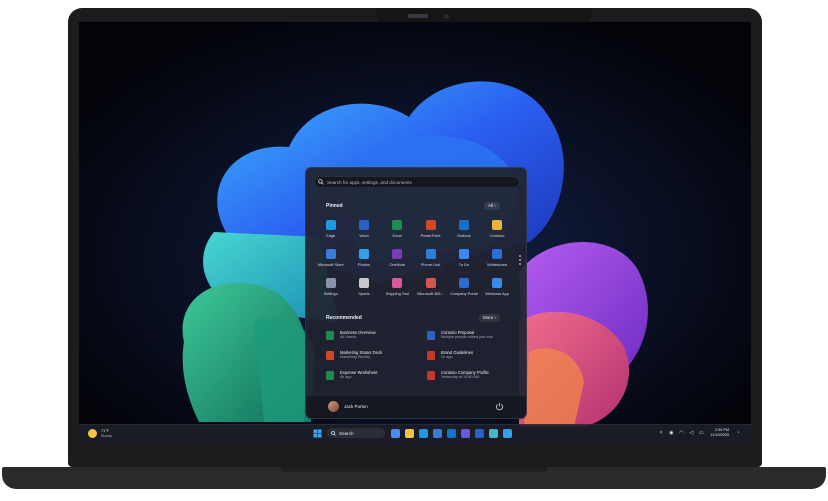 This screenshot has width=828, height=501. What do you see at coordinates (719, 433) in the screenshot?
I see `clock: 2:30 PM 11/19/2025` at bounding box center [719, 433].